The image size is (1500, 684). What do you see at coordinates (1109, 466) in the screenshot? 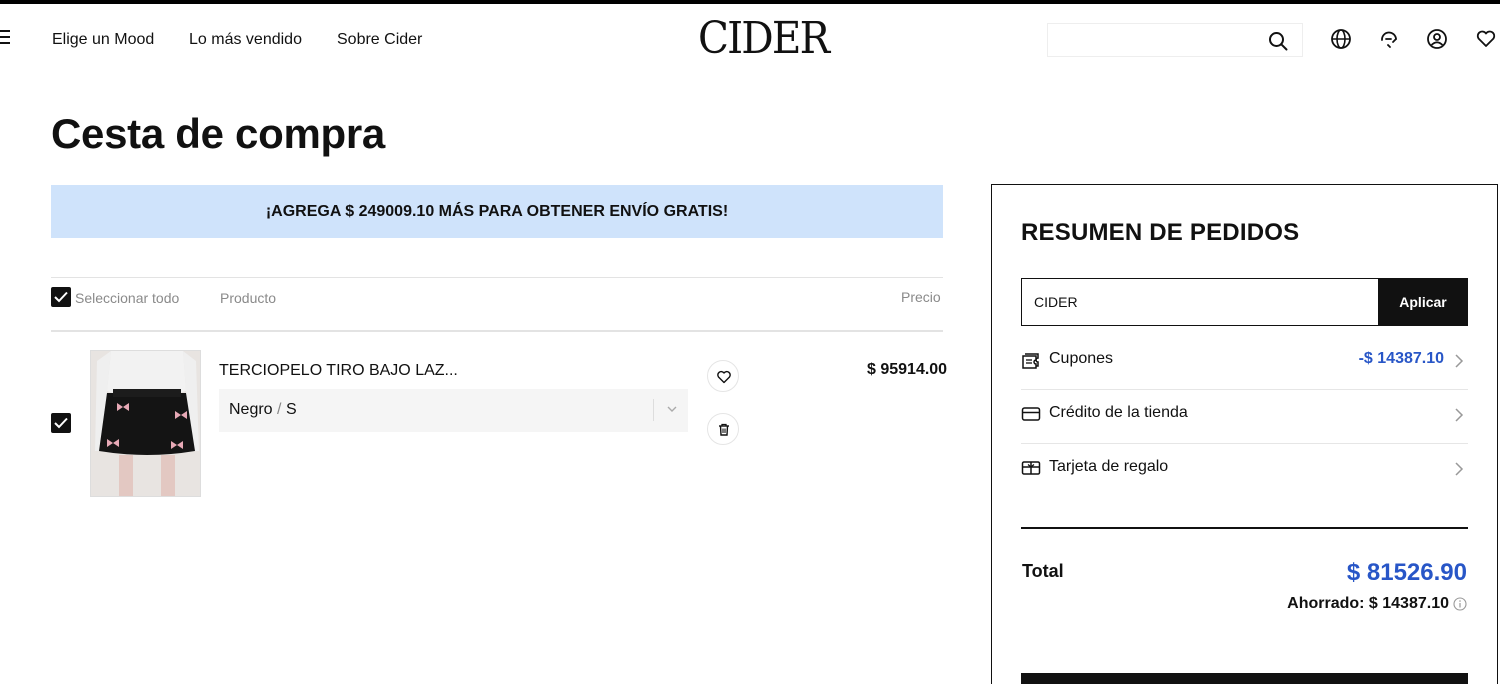
I see `gift-card-label: Tarjeta de regalo` at bounding box center [1109, 466].